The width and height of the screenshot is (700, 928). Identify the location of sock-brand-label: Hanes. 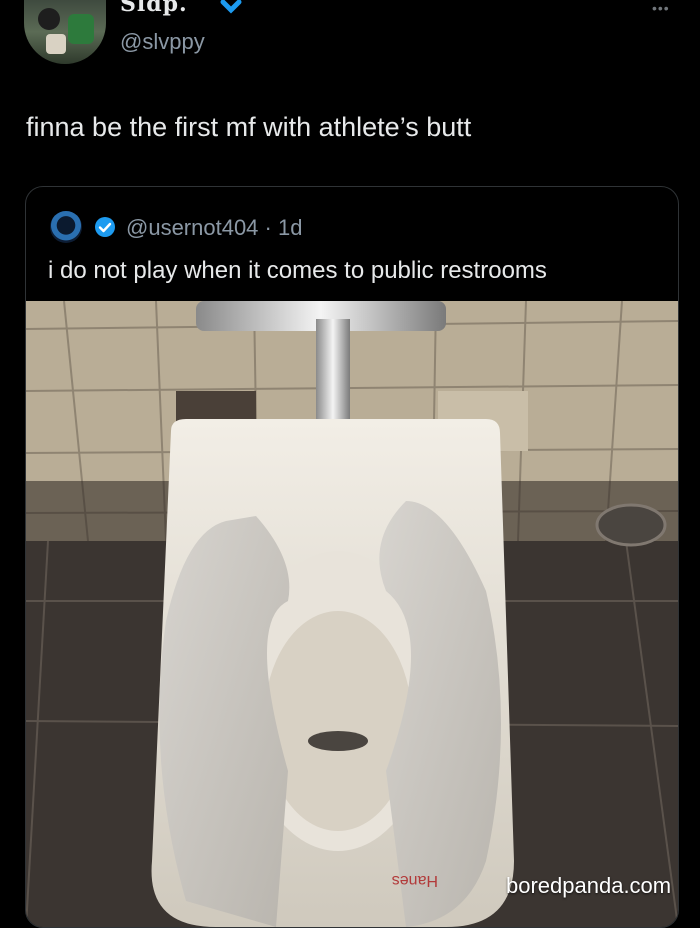
(415, 880).